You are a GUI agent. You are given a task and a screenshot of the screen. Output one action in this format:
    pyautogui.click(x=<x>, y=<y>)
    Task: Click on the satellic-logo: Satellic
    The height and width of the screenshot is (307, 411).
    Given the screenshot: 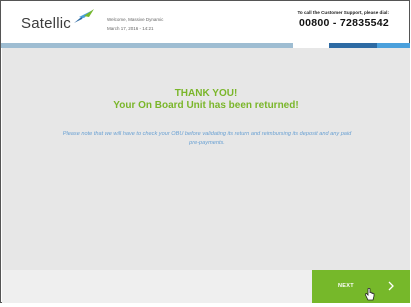 What is the action you would take?
    pyautogui.click(x=58, y=20)
    